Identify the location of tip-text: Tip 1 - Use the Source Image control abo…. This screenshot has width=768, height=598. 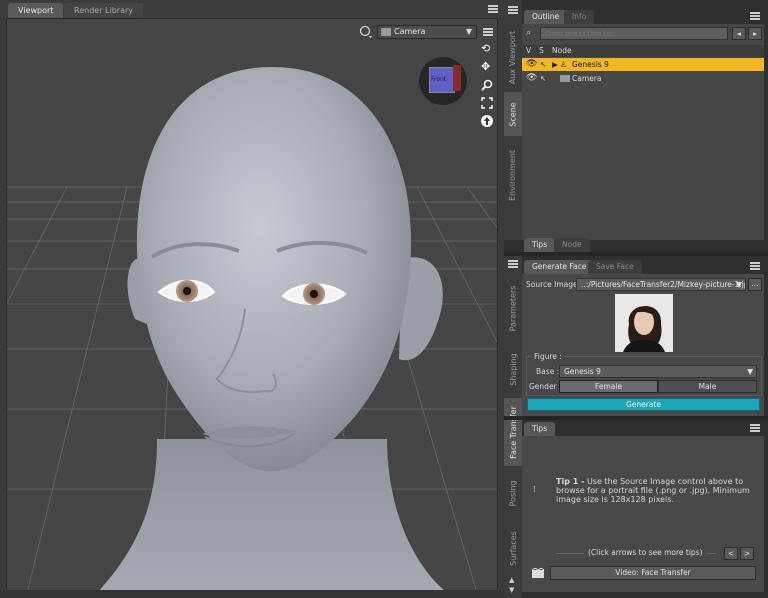
(656, 490).